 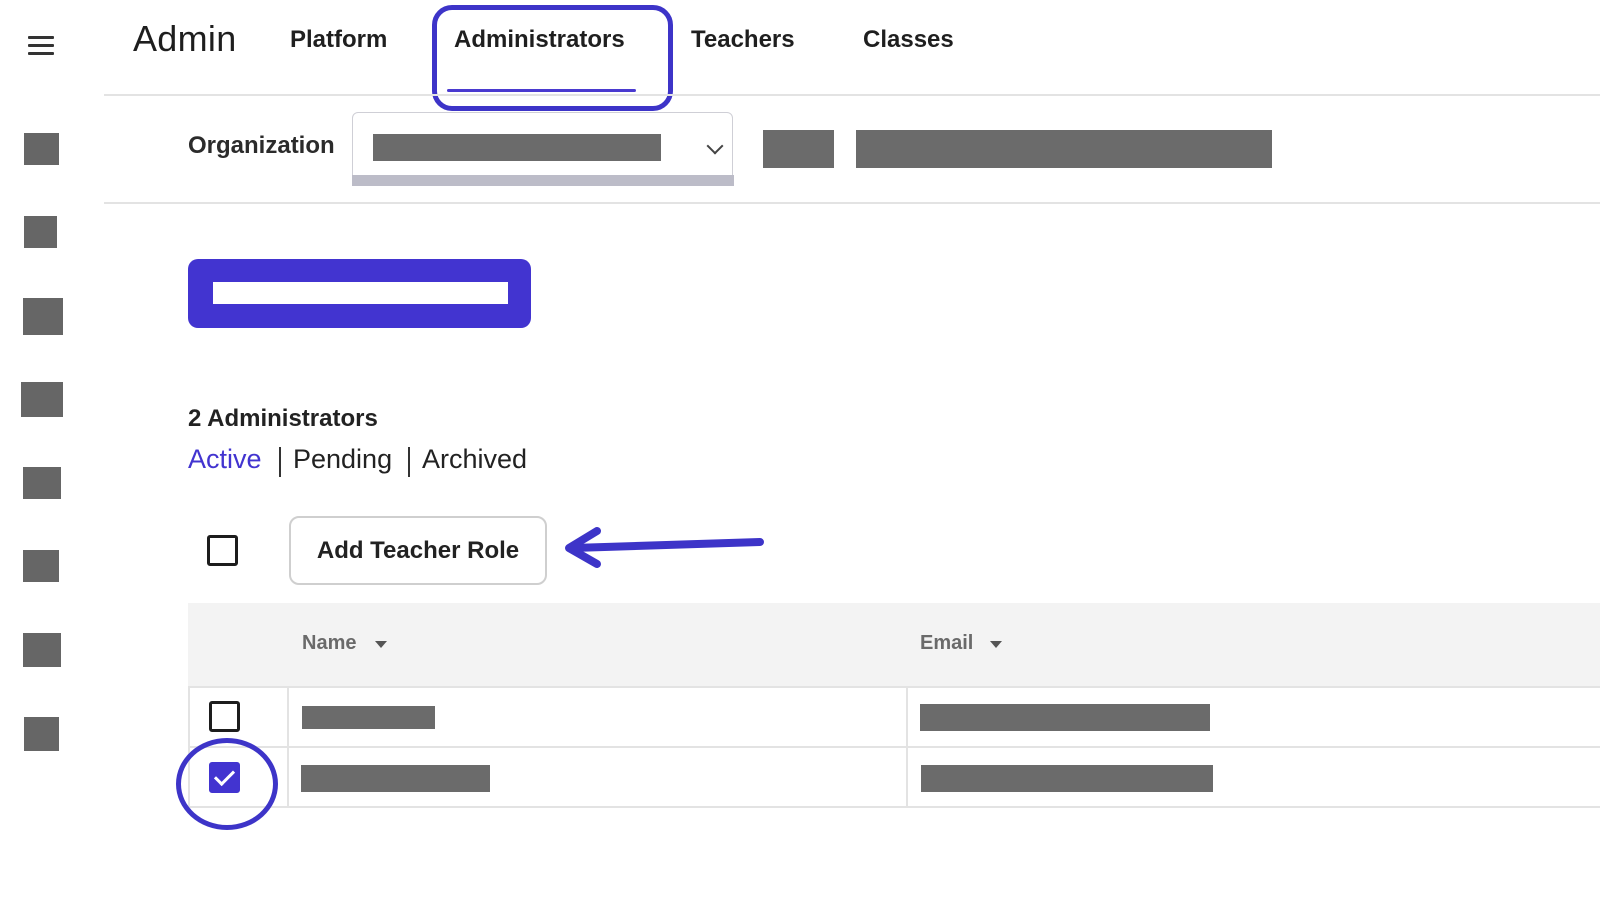 I want to click on header-divider, so click(x=852, y=95).